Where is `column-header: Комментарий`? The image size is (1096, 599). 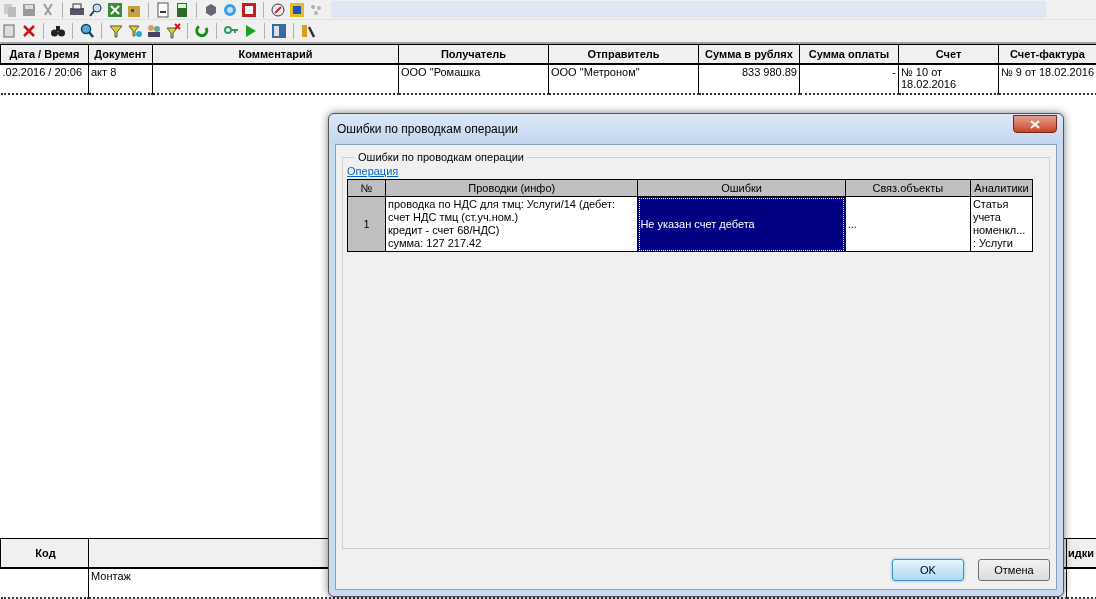
column-header: Комментарий is located at coordinates (275, 54).